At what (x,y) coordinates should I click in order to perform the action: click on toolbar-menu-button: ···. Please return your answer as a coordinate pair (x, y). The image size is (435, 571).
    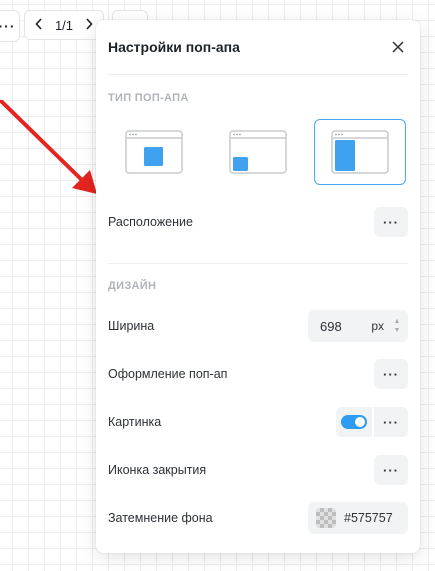
    Looking at the image, I should click on (10, 26).